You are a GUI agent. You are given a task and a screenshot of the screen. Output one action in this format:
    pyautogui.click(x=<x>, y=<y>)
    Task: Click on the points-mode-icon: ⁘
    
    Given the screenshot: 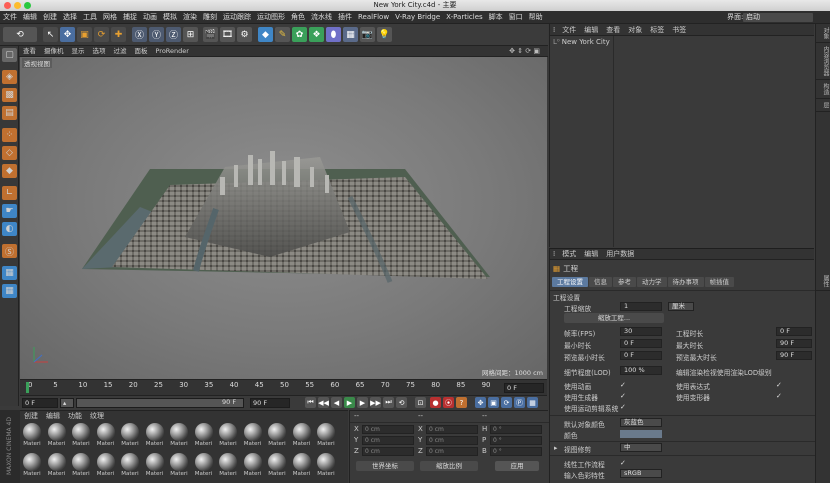 What is the action you would take?
    pyautogui.click(x=9, y=135)
    